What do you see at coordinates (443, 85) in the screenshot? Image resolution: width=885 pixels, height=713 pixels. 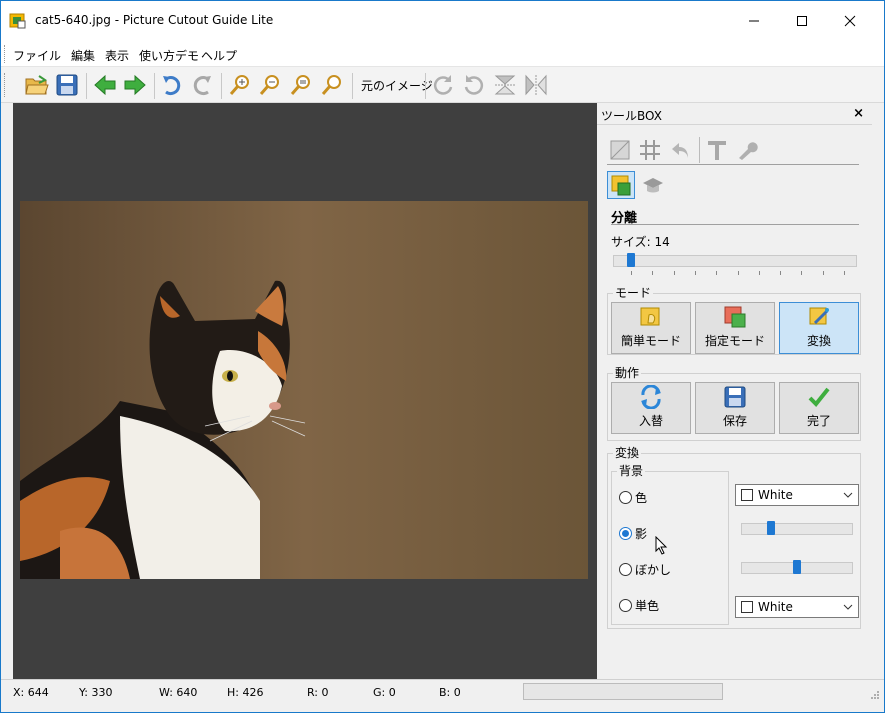 I see `rotate-right-button` at bounding box center [443, 85].